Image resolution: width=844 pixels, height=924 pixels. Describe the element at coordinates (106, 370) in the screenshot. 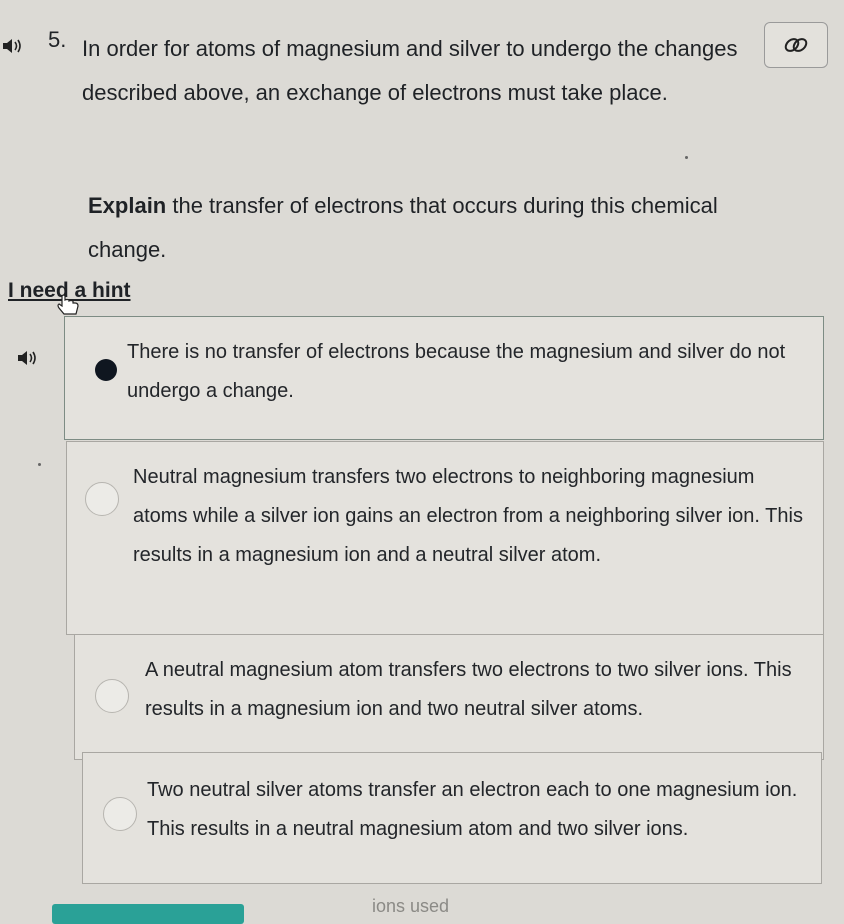

I see `radio-selected` at that location.